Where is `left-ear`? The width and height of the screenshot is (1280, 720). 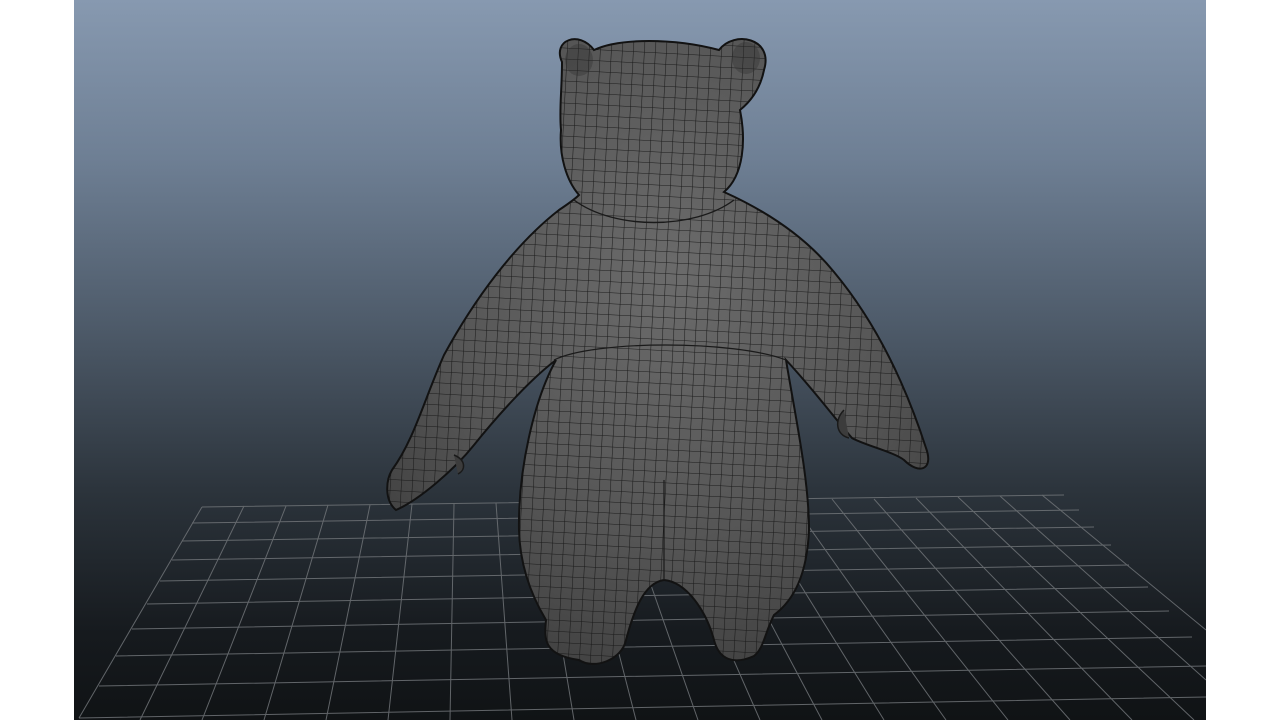 left-ear is located at coordinates (579, 60).